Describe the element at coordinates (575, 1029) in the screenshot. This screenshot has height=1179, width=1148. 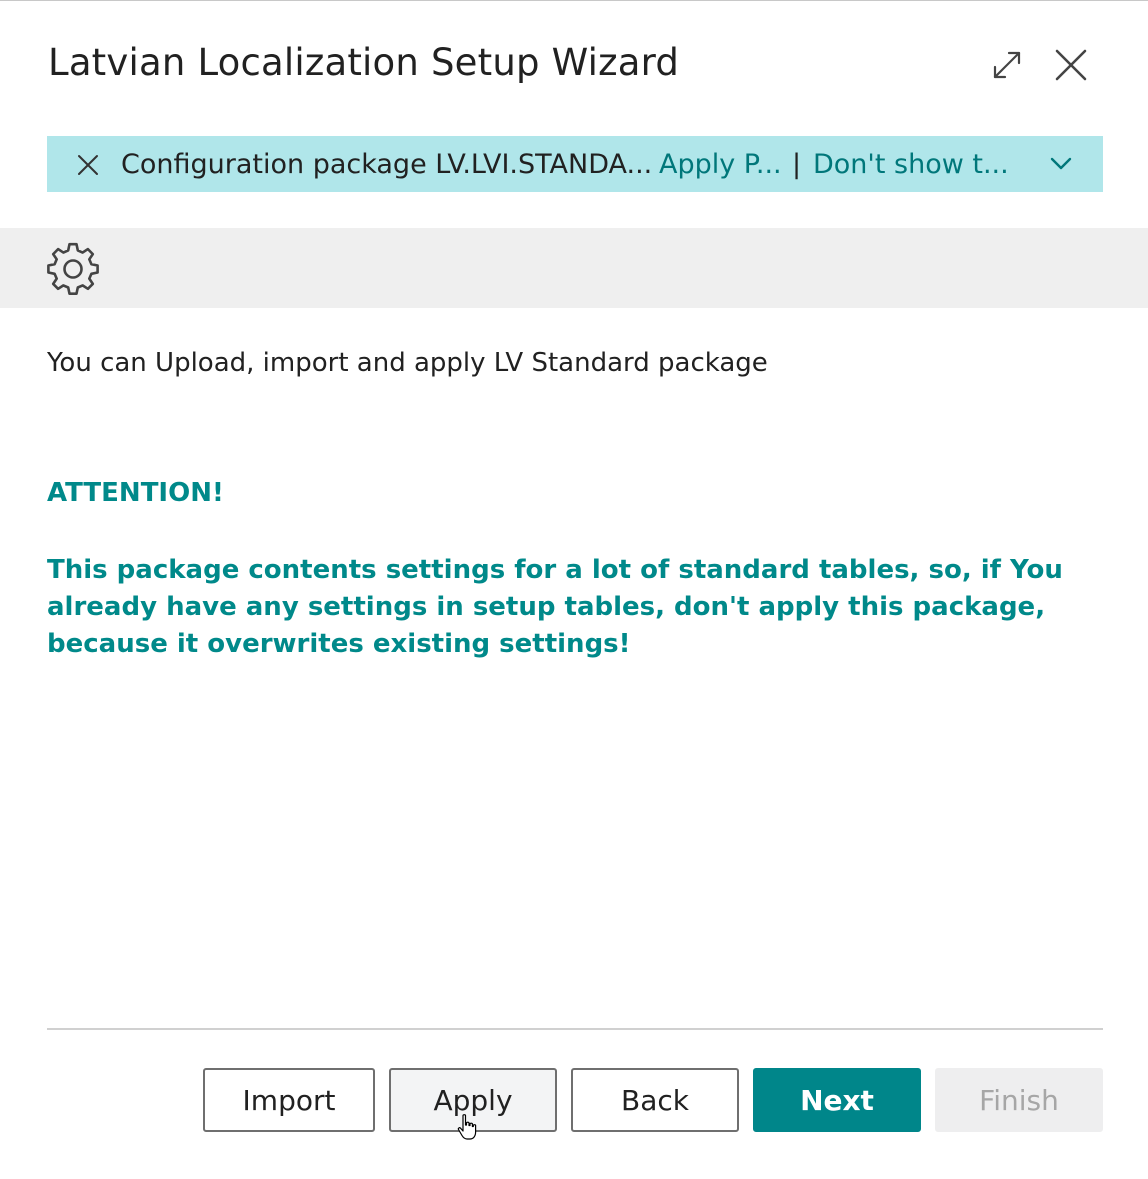
I see `footer-divider` at that location.